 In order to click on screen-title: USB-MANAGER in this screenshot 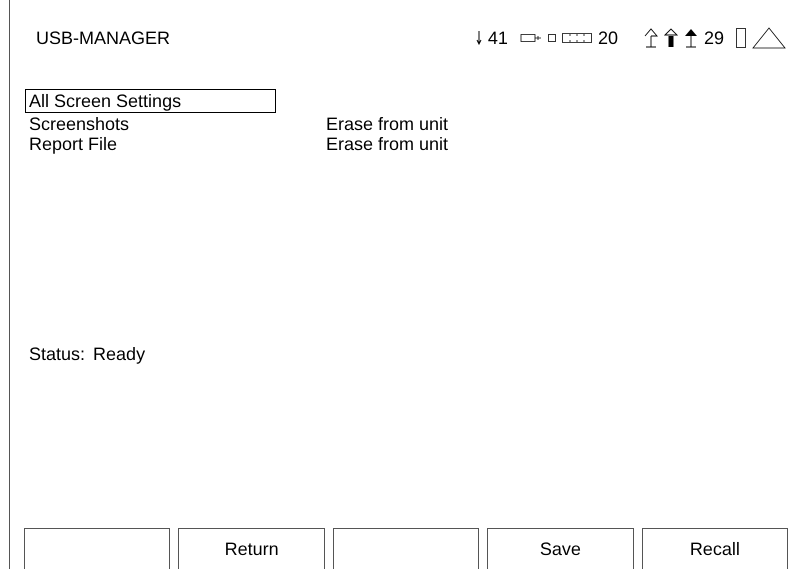, I will do `click(103, 38)`.